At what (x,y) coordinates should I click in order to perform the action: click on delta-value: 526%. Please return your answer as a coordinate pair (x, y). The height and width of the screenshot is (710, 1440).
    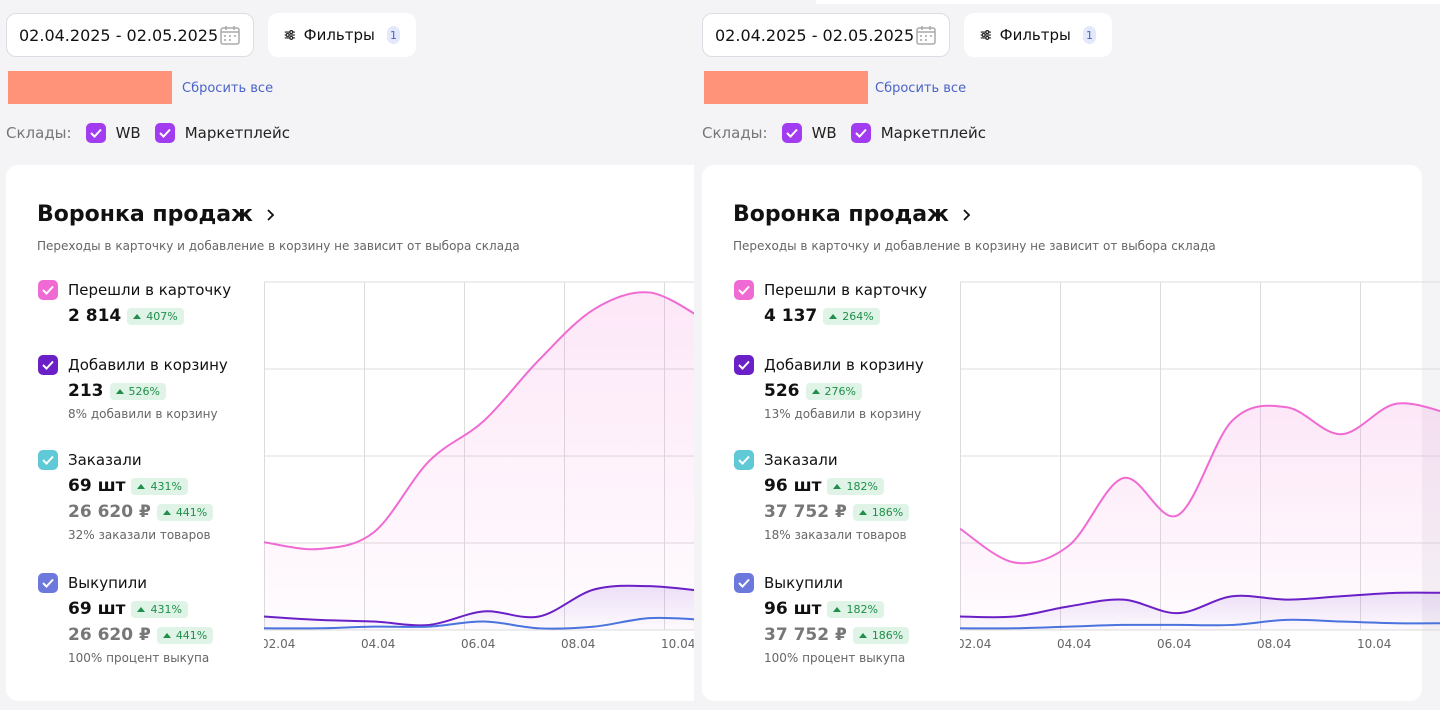
    Looking at the image, I should click on (144, 391).